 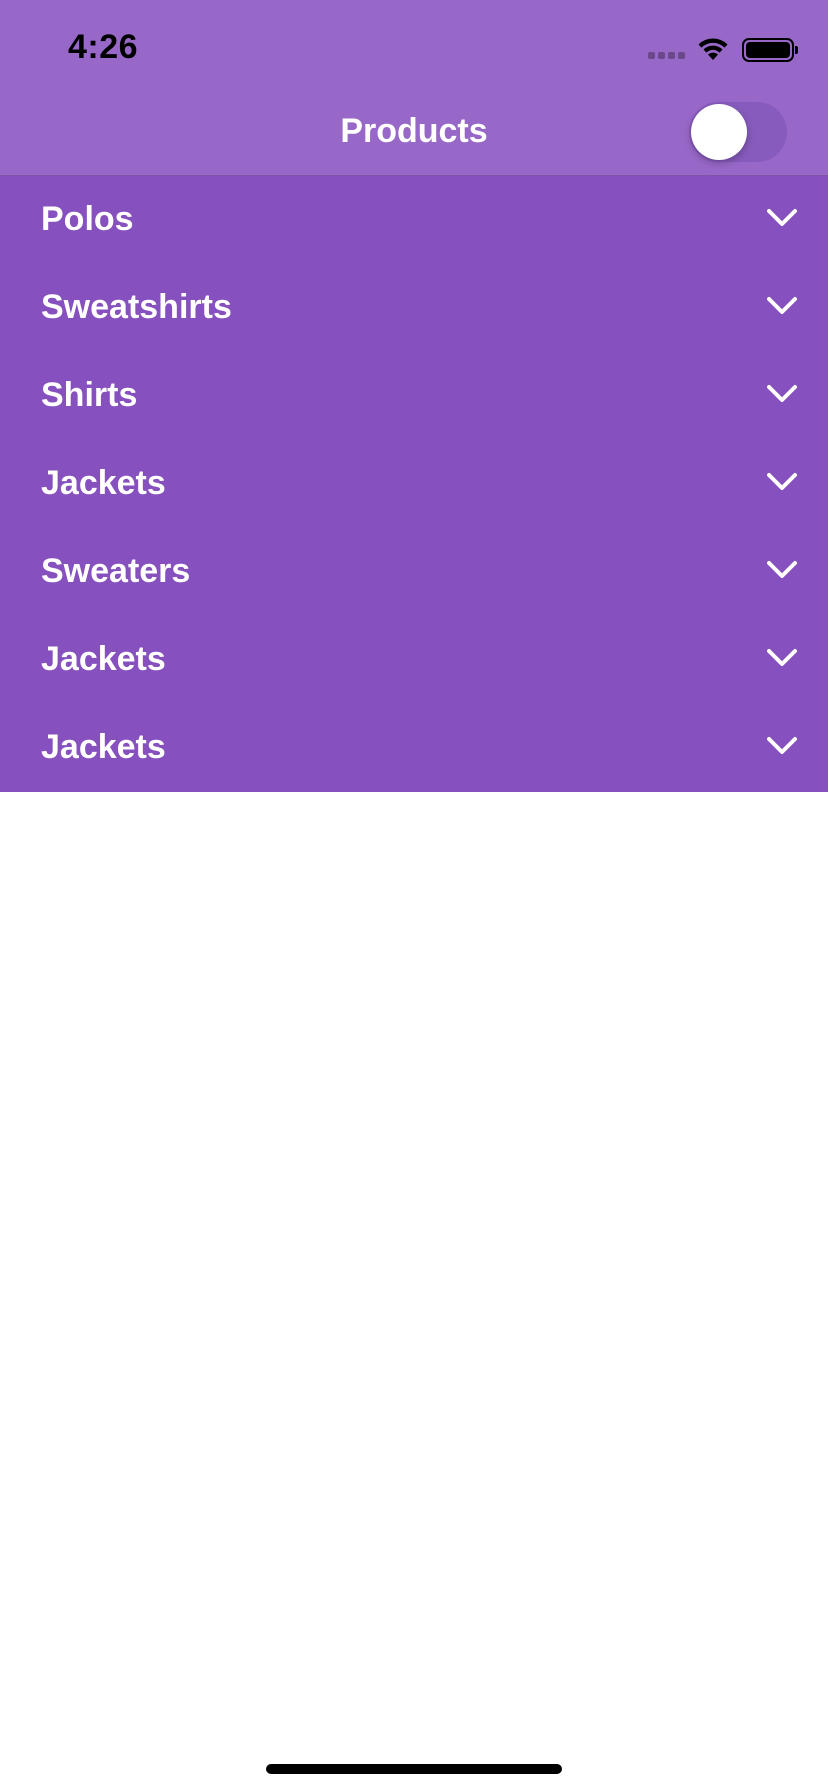 I want to click on list-item-sweatshirts: Sweatshirts, so click(x=414, y=308).